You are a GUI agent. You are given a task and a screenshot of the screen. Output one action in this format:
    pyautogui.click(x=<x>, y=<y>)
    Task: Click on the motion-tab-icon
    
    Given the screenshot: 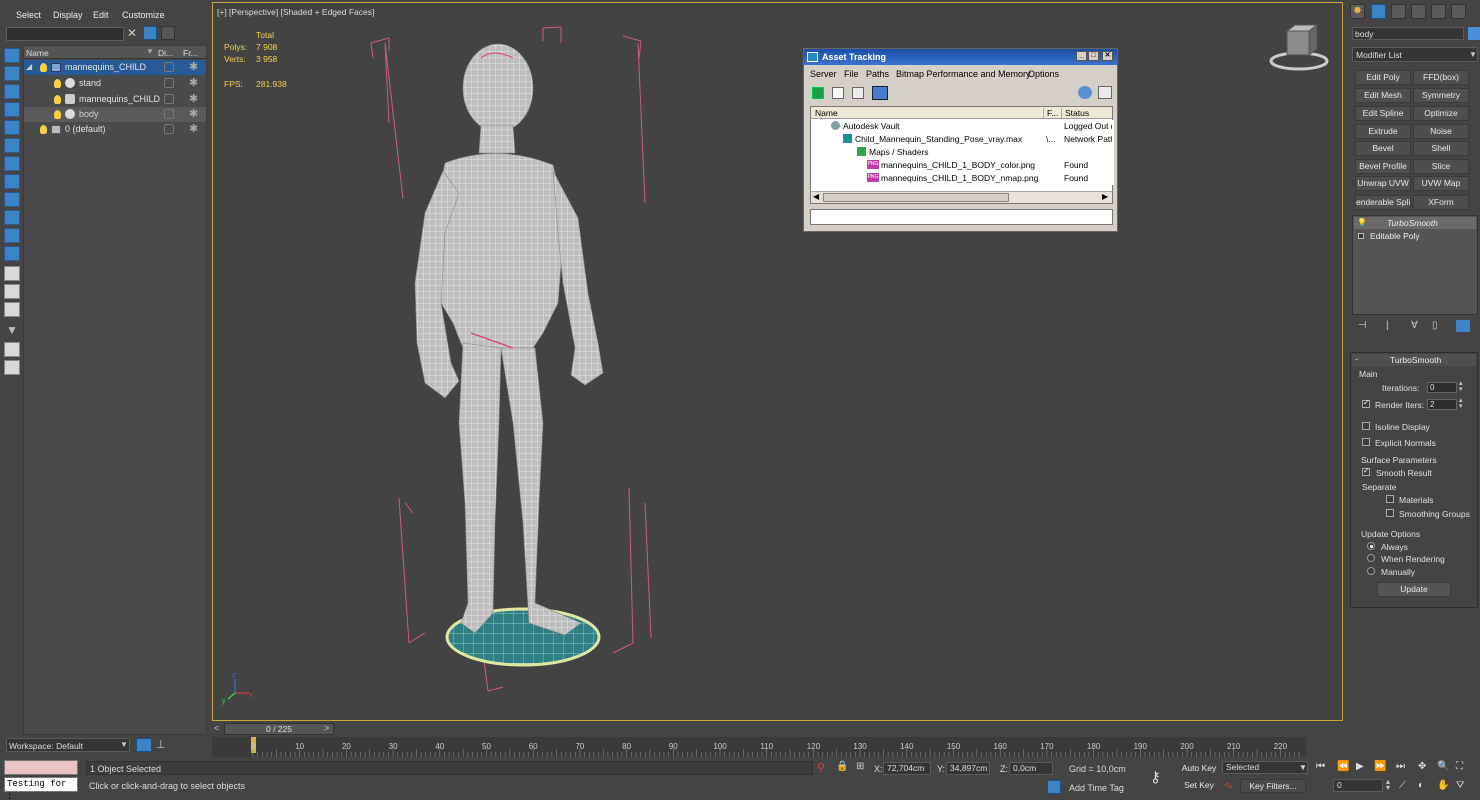 What is the action you would take?
    pyautogui.click(x=1418, y=11)
    